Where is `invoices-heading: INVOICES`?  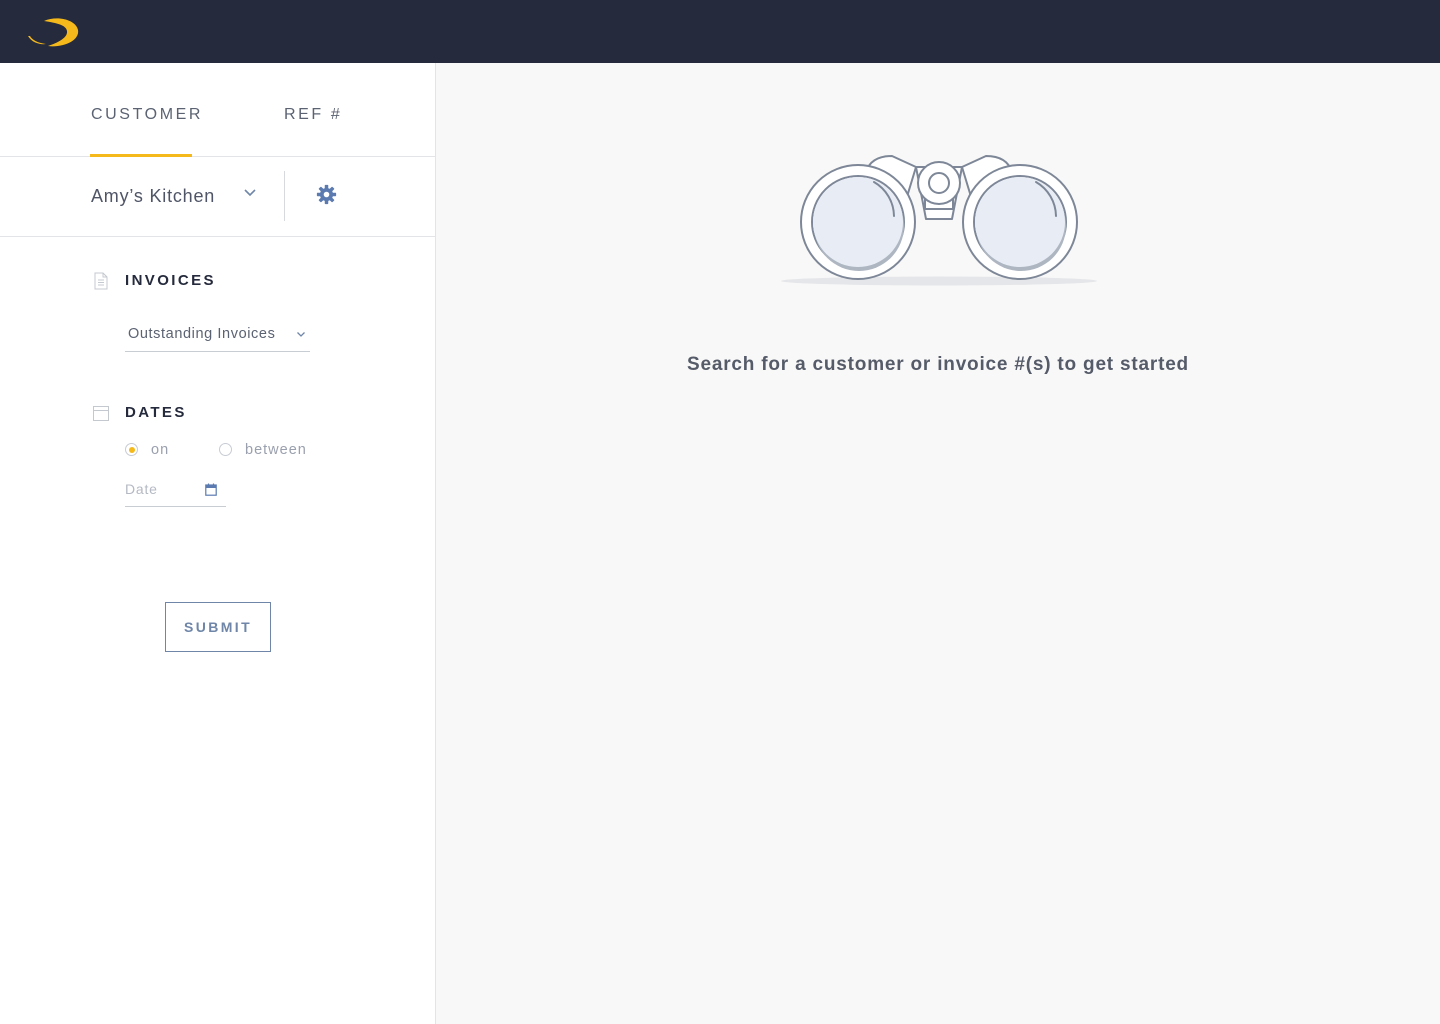
invoices-heading: INVOICES is located at coordinates (170, 280).